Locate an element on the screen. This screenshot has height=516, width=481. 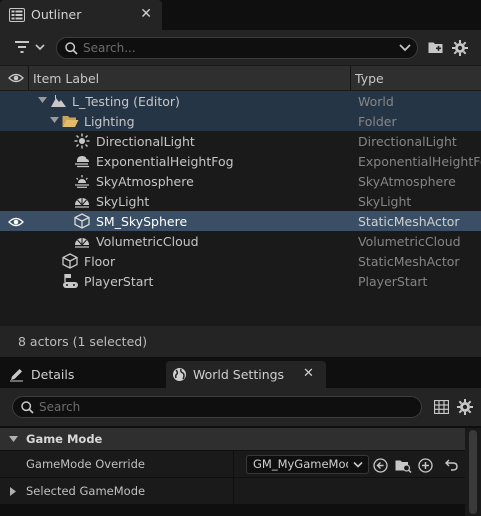
tree-item-label: ExponentialHeightFog is located at coordinates (165, 161).